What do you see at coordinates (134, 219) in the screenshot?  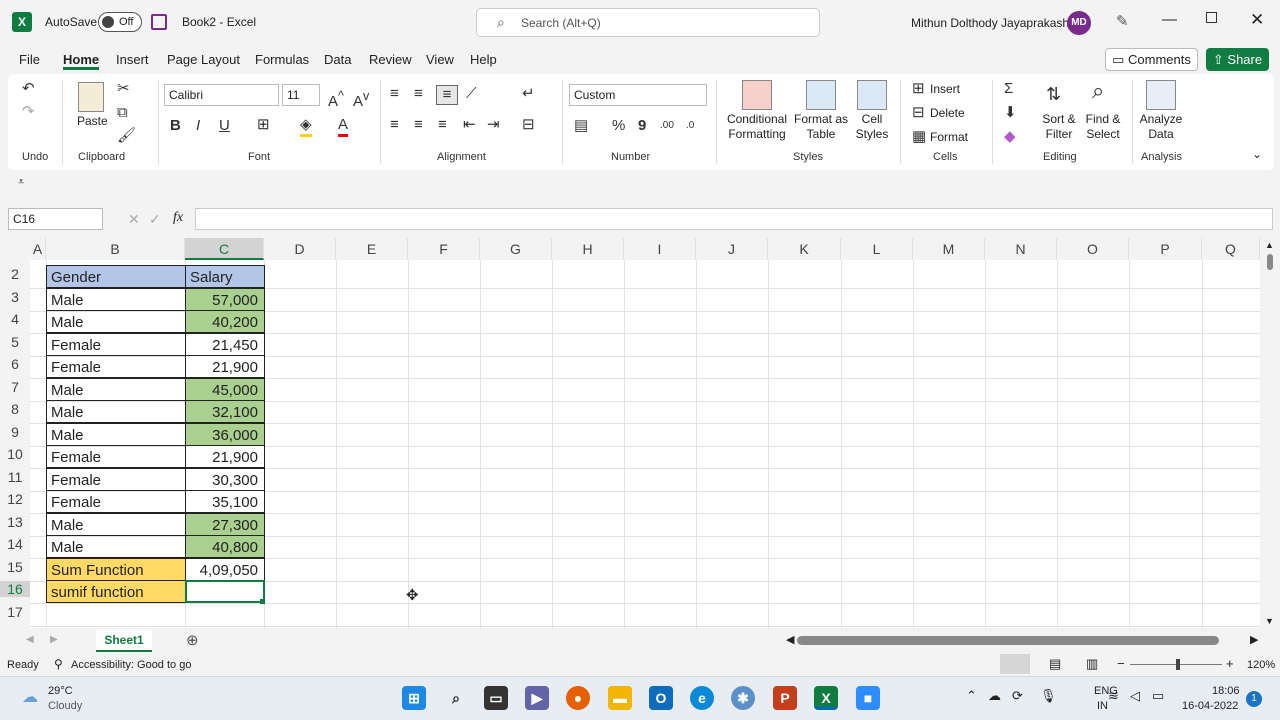 I see `cancel-entry-icon: ✕` at bounding box center [134, 219].